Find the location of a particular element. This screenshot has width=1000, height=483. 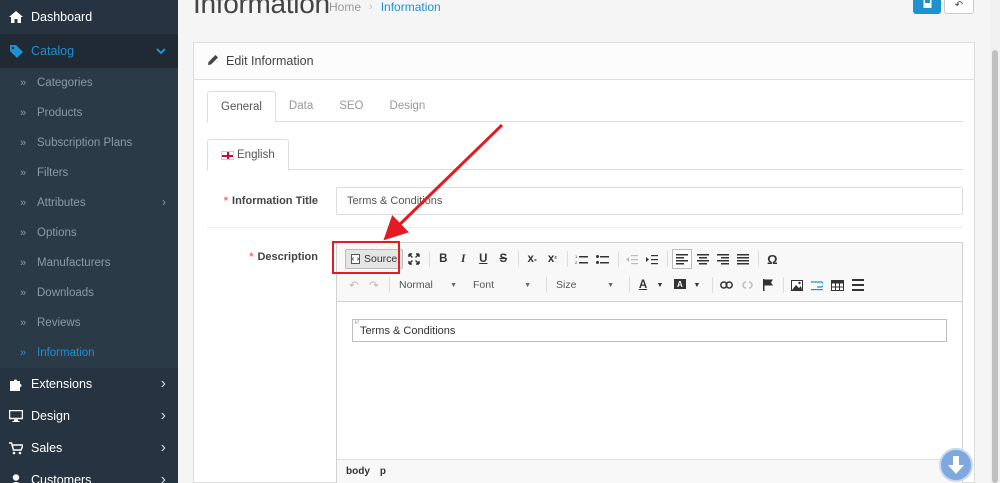

omega-icon: Ω is located at coordinates (772, 259).